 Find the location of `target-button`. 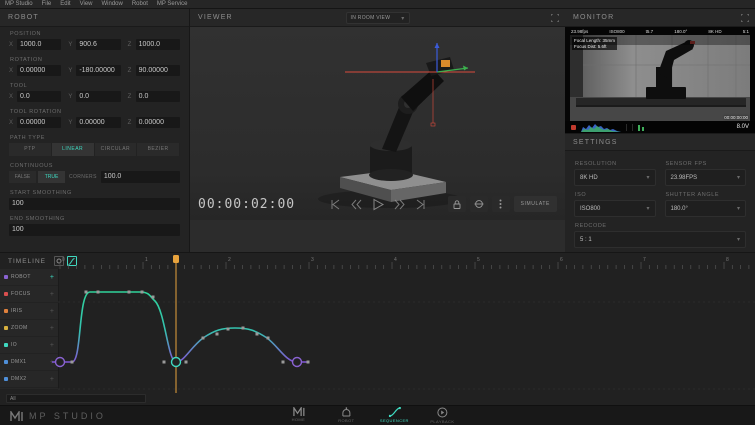

target-button is located at coordinates (478, 204).